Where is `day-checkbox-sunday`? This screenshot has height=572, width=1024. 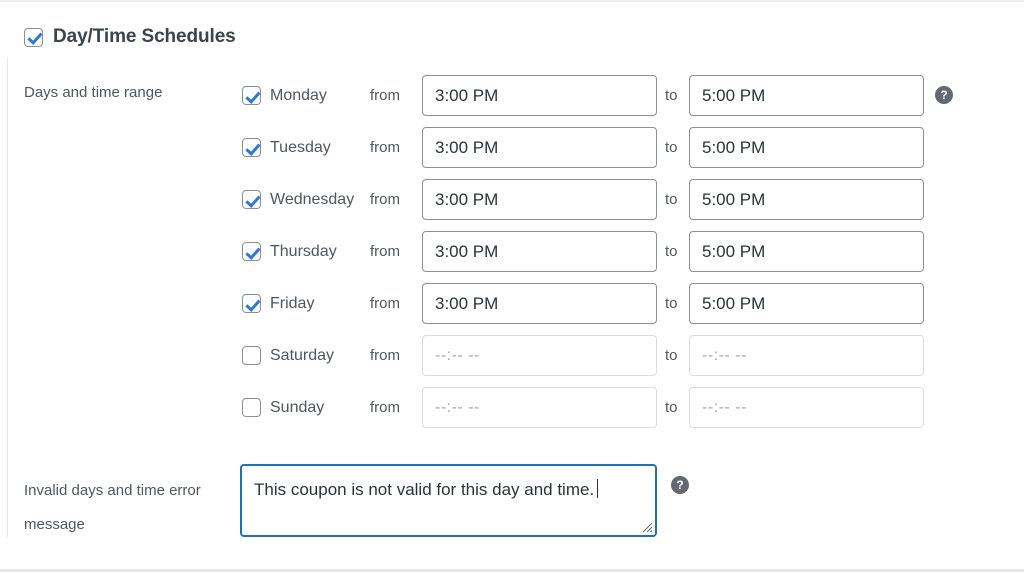 day-checkbox-sunday is located at coordinates (251, 407).